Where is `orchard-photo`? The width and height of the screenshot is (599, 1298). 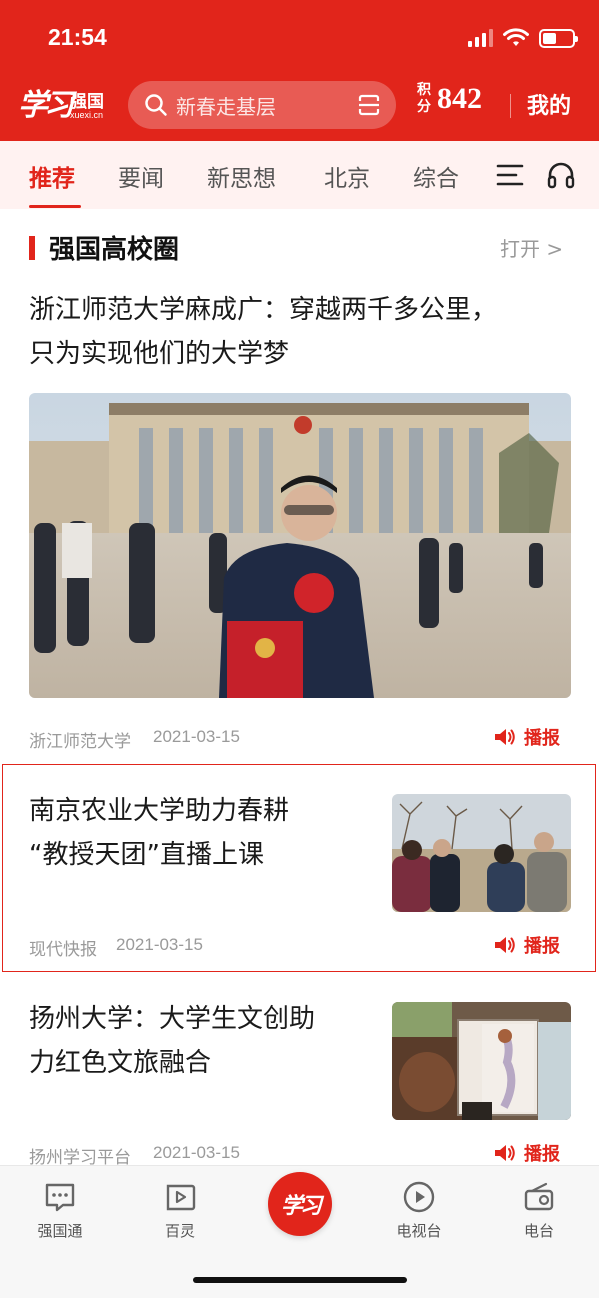
orchard-photo is located at coordinates (481, 853).